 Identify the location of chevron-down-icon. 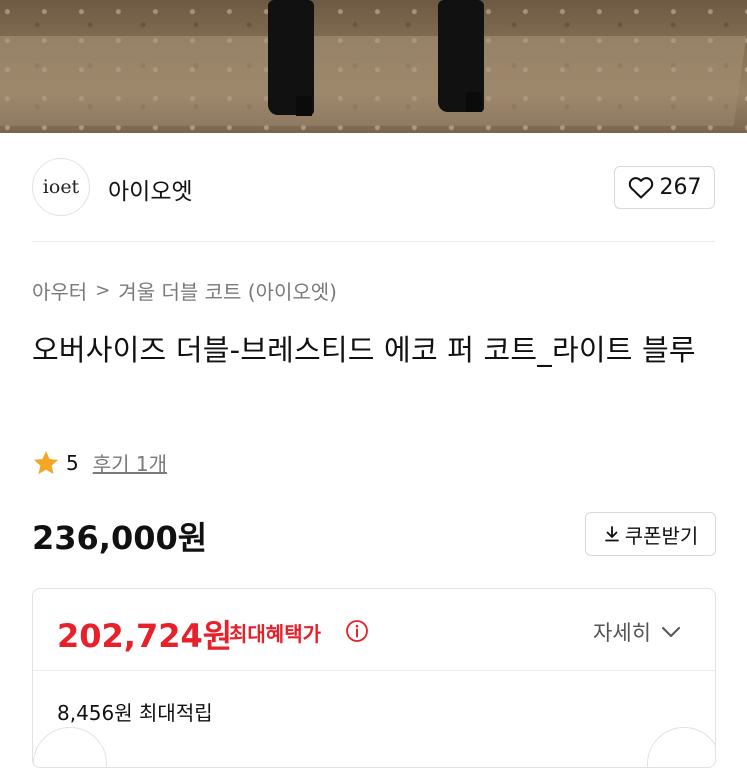
(670, 632).